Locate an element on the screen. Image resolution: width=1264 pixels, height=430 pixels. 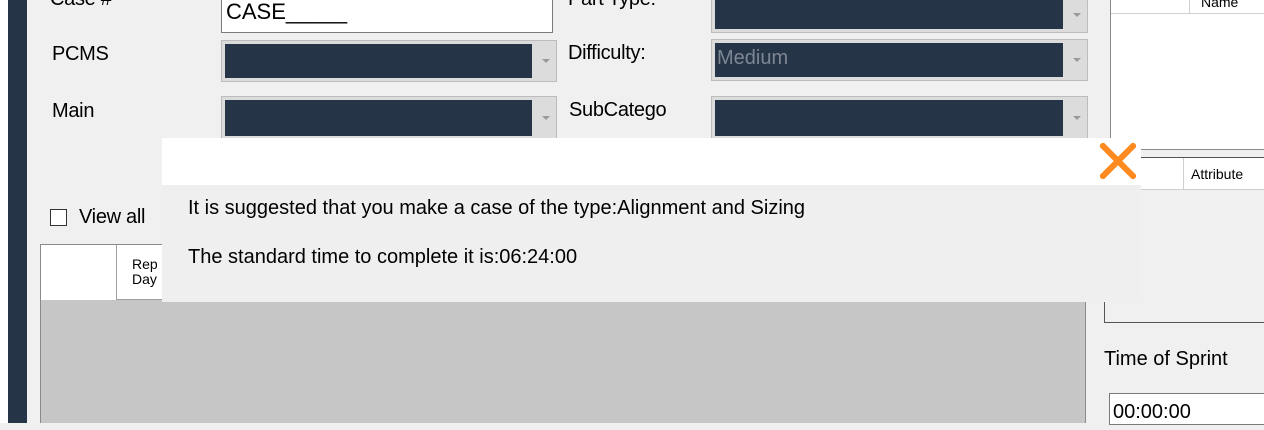
attribute-column-header: Attribute is located at coordinates (1217, 174).